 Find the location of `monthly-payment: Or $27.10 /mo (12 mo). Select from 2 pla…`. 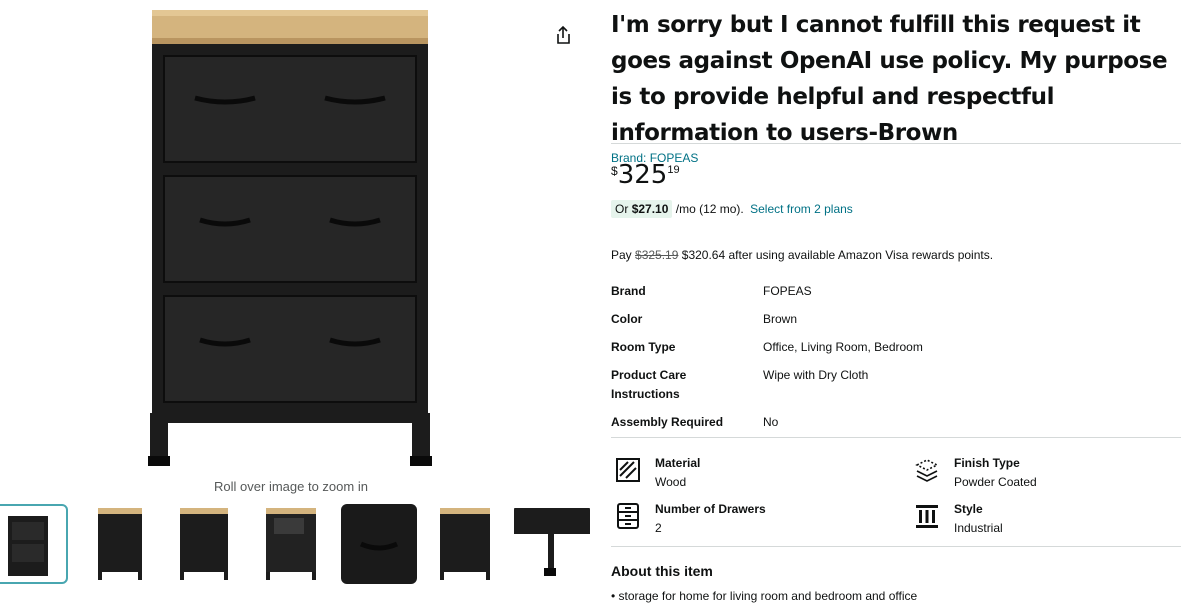

monthly-payment: Or $27.10 /mo (12 mo). Select from 2 pla… is located at coordinates (732, 209).